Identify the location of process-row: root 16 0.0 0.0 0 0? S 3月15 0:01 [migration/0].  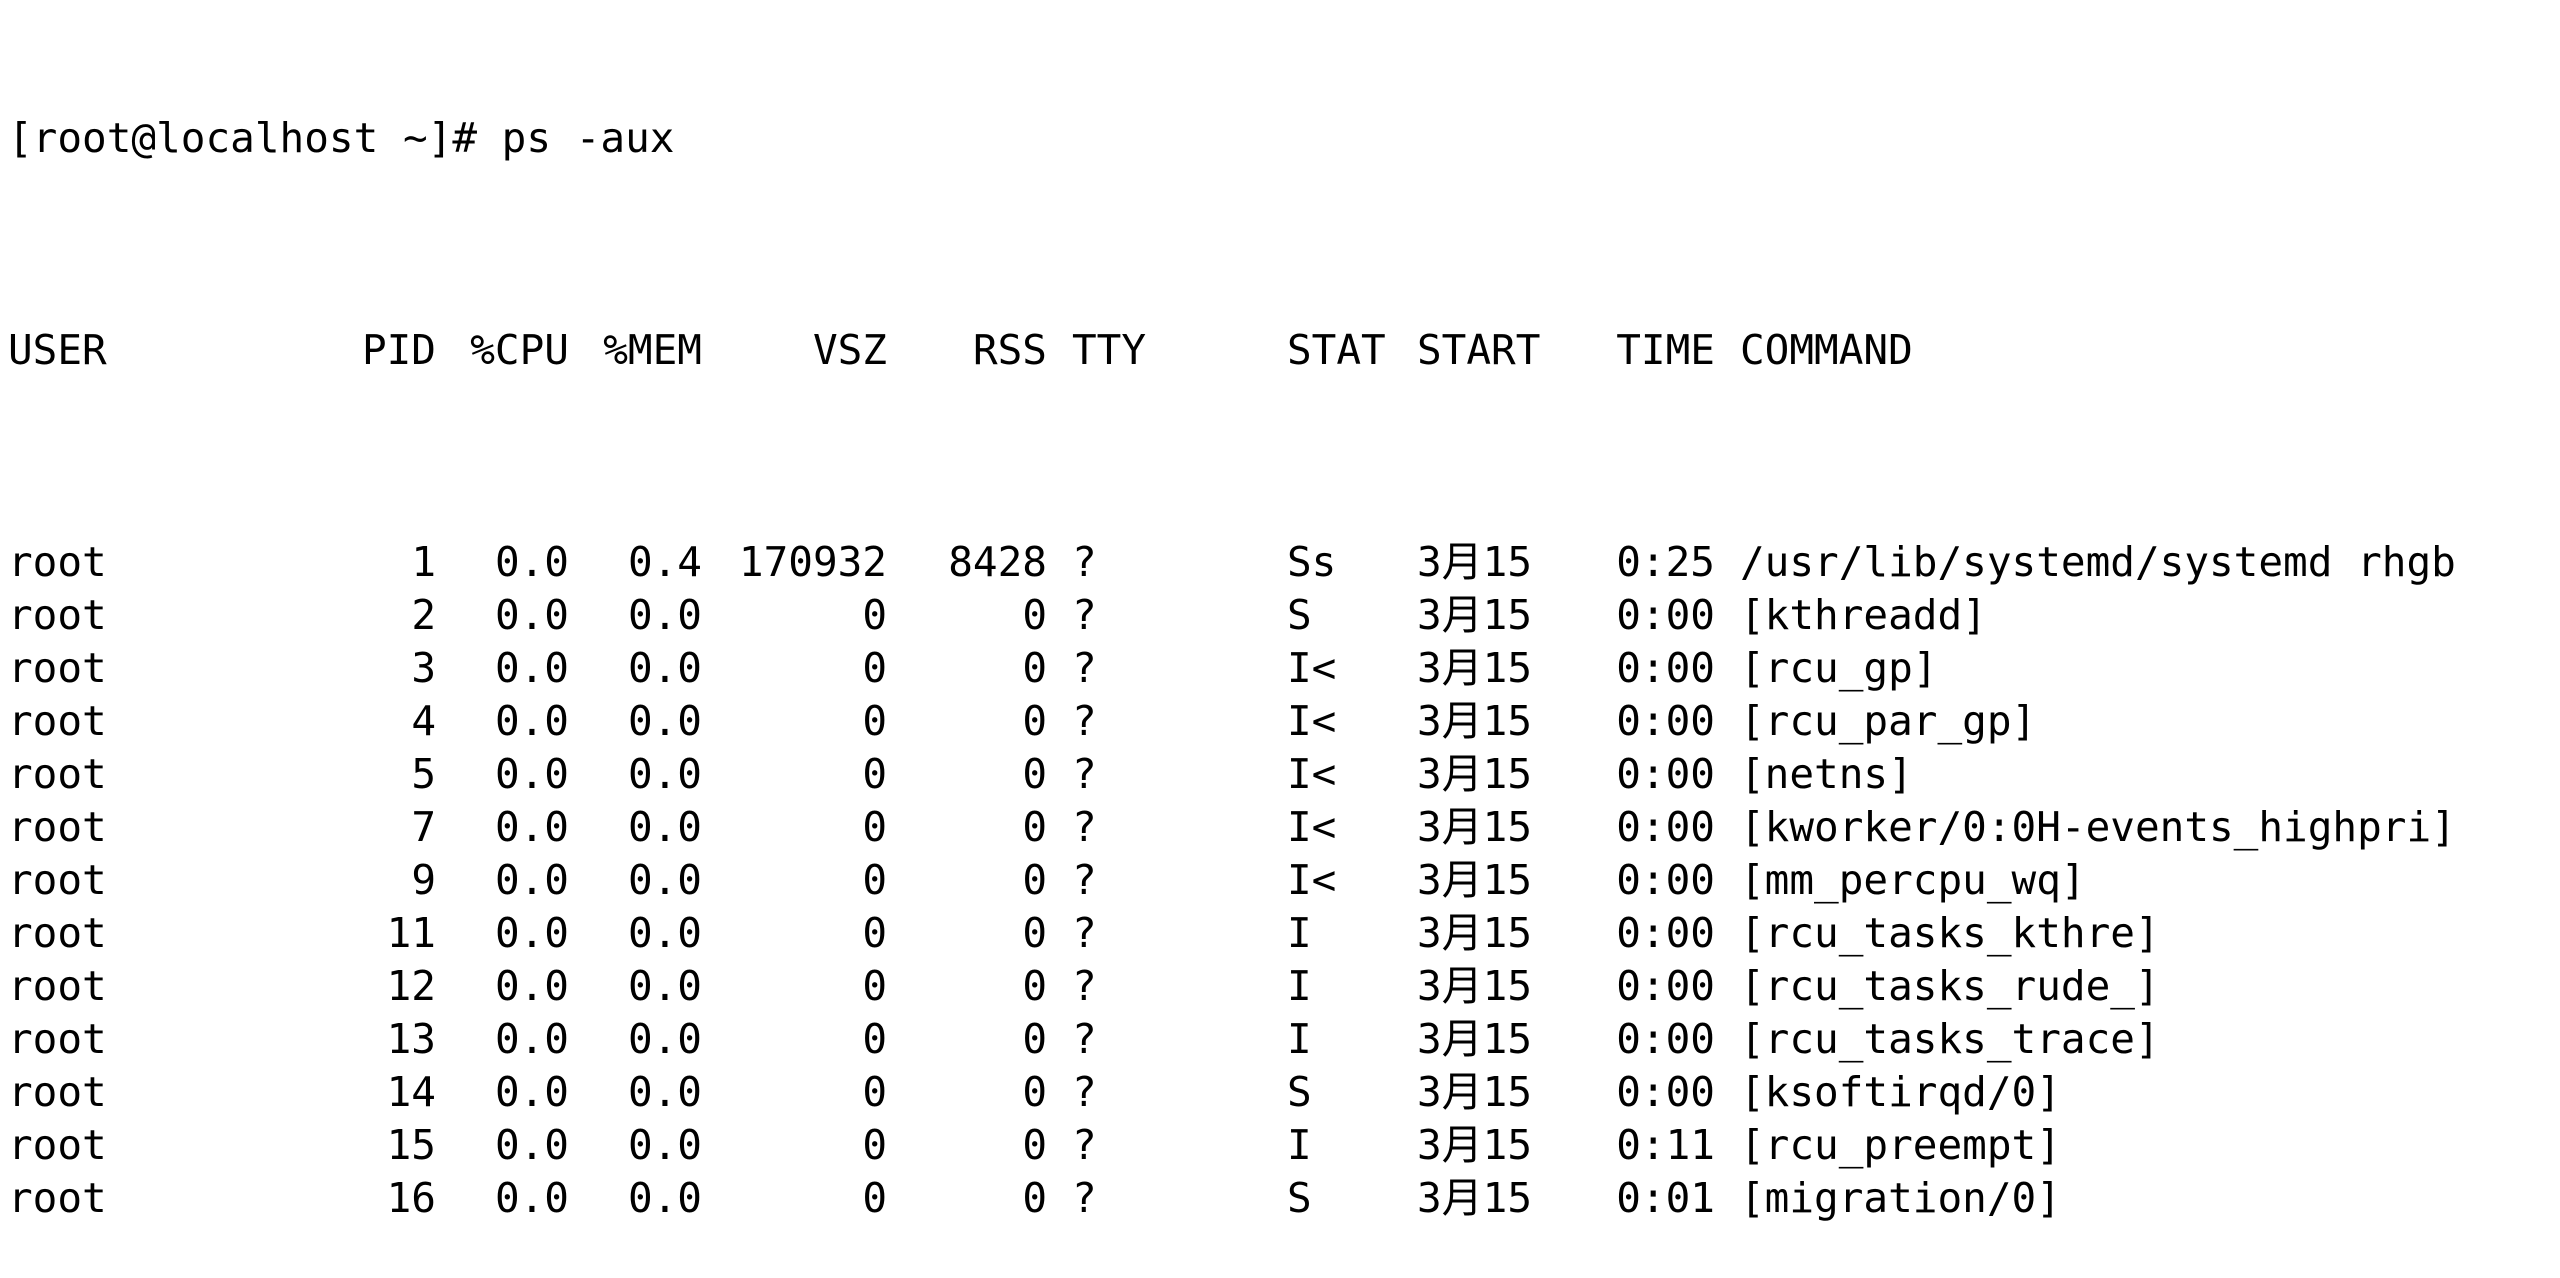
(1284, 1198).